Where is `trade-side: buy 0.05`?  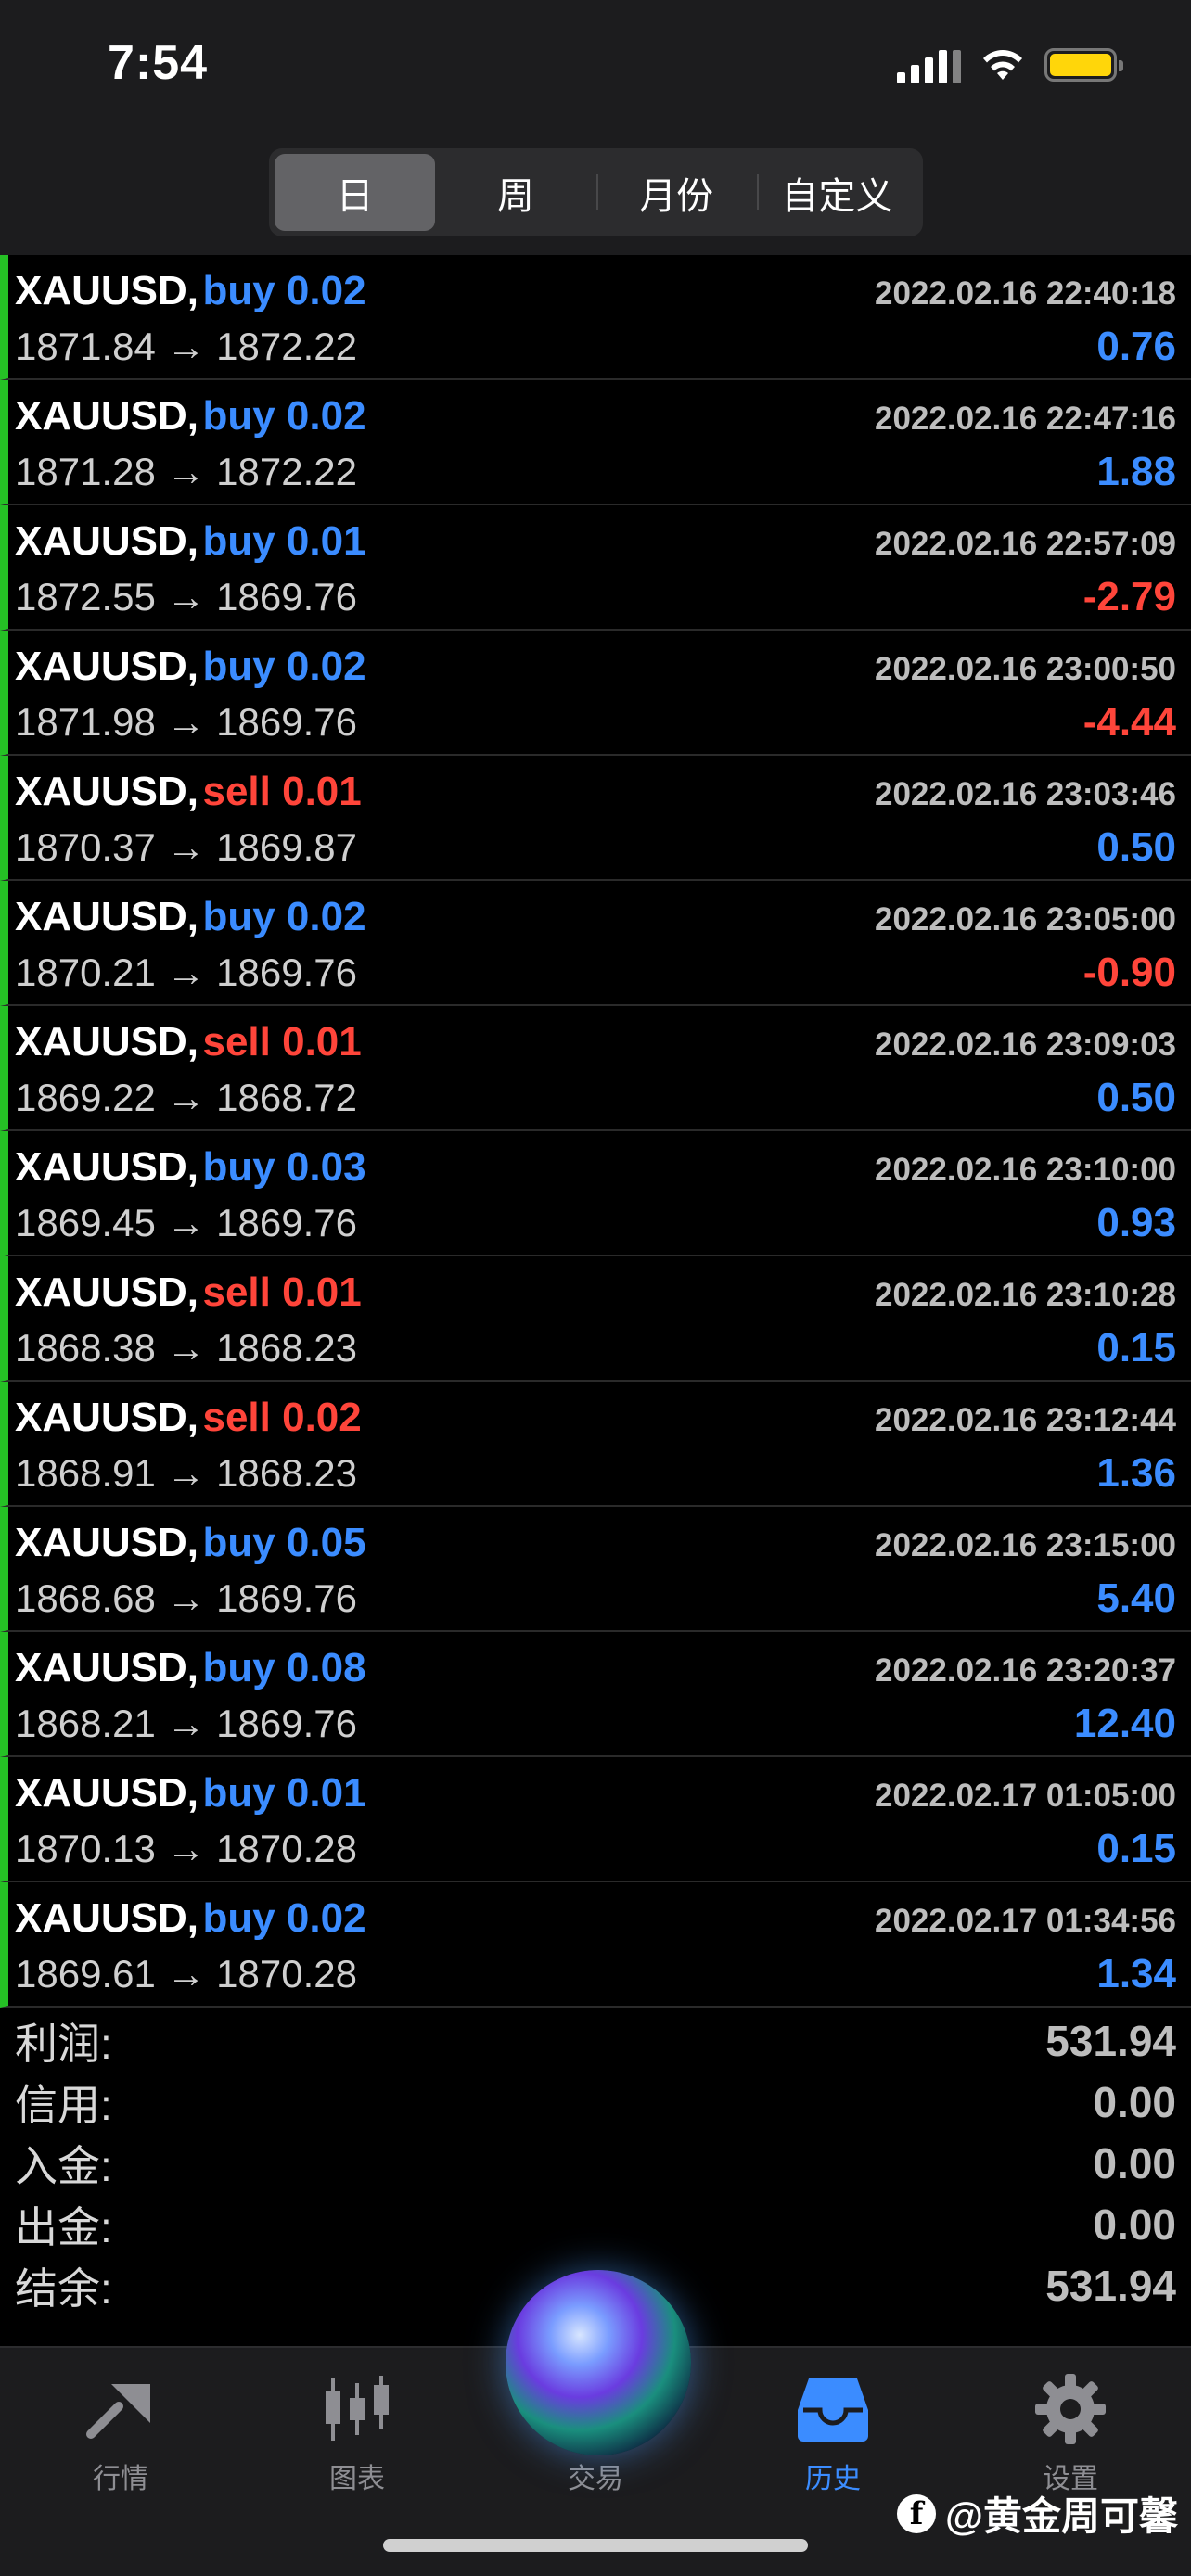 trade-side: buy 0.05 is located at coordinates (284, 1542).